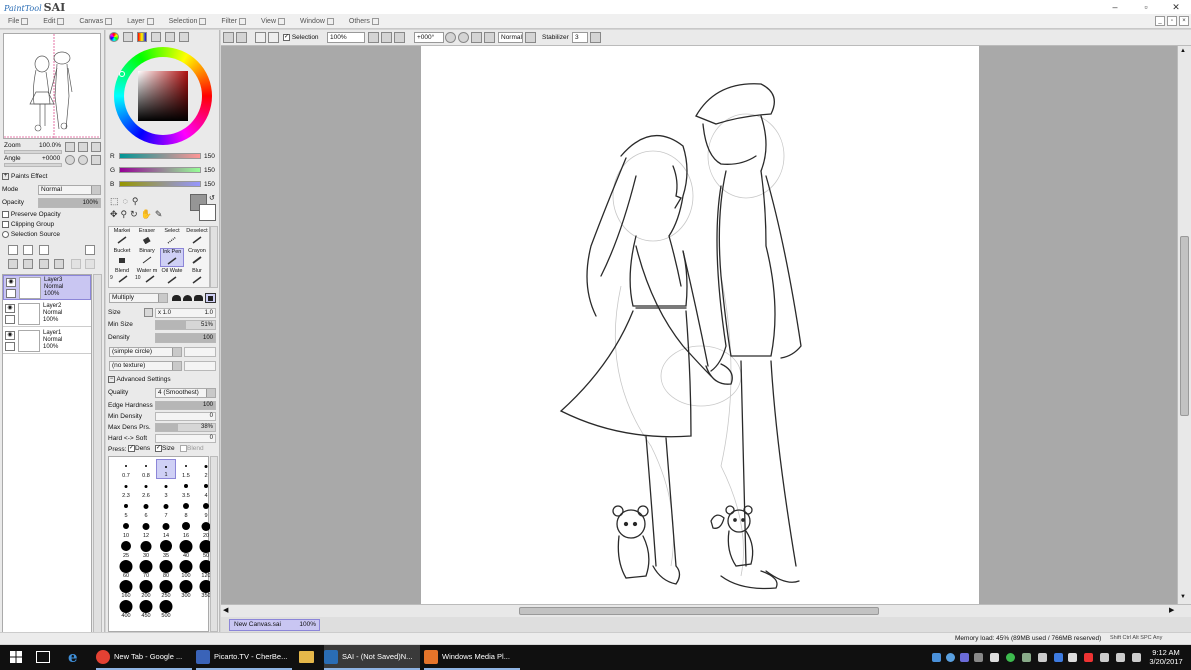 This screenshot has width=1191, height=670. Describe the element at coordinates (317, 21) in the screenshot. I see `menu-window: Window` at that location.